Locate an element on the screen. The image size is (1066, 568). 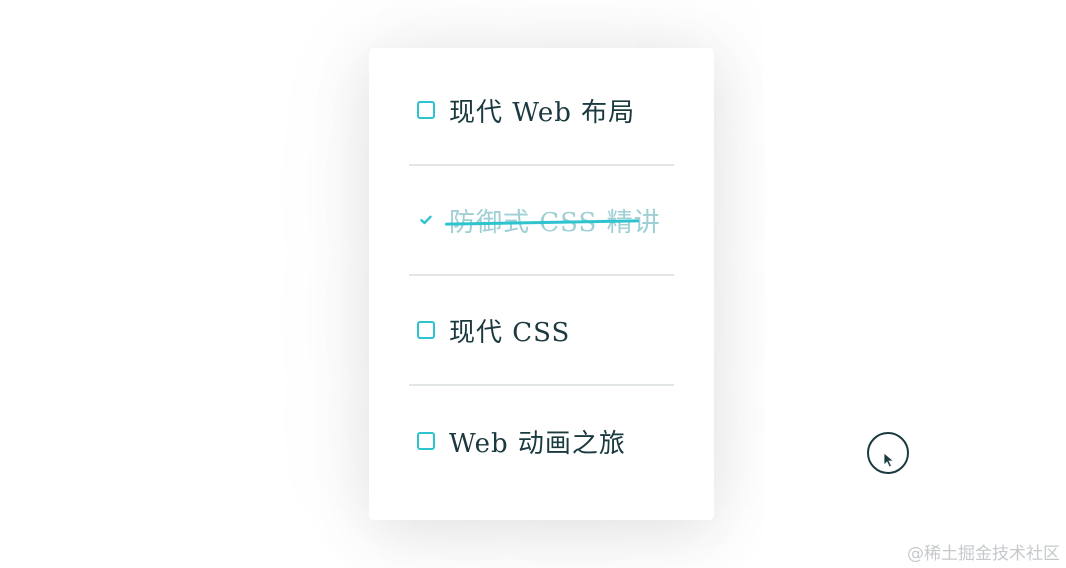
checkmark-icon is located at coordinates (426, 220).